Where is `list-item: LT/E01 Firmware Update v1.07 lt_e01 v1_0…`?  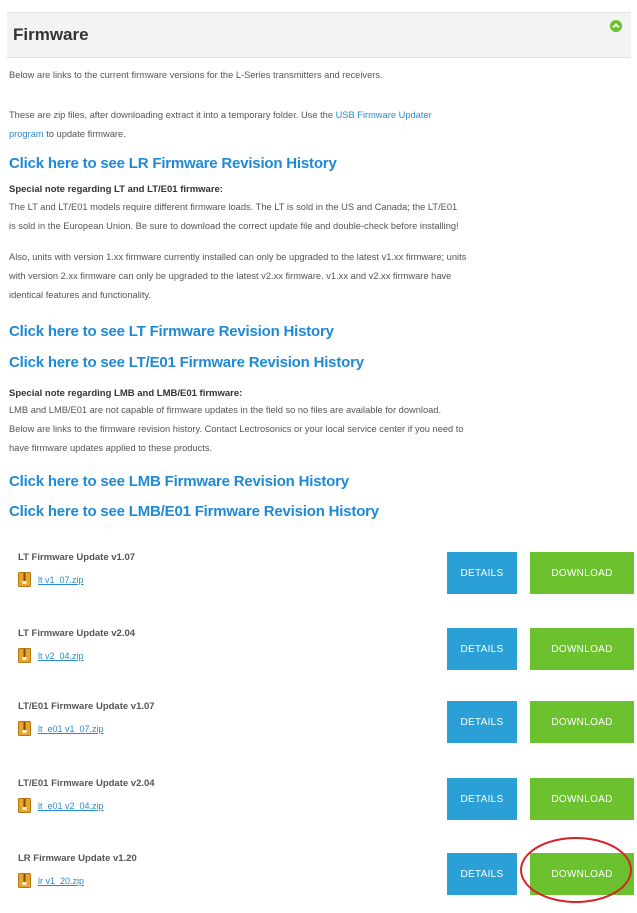
list-item: LT/E01 Firmware Update v1.07 lt_e01 v1_0… is located at coordinates (324, 731).